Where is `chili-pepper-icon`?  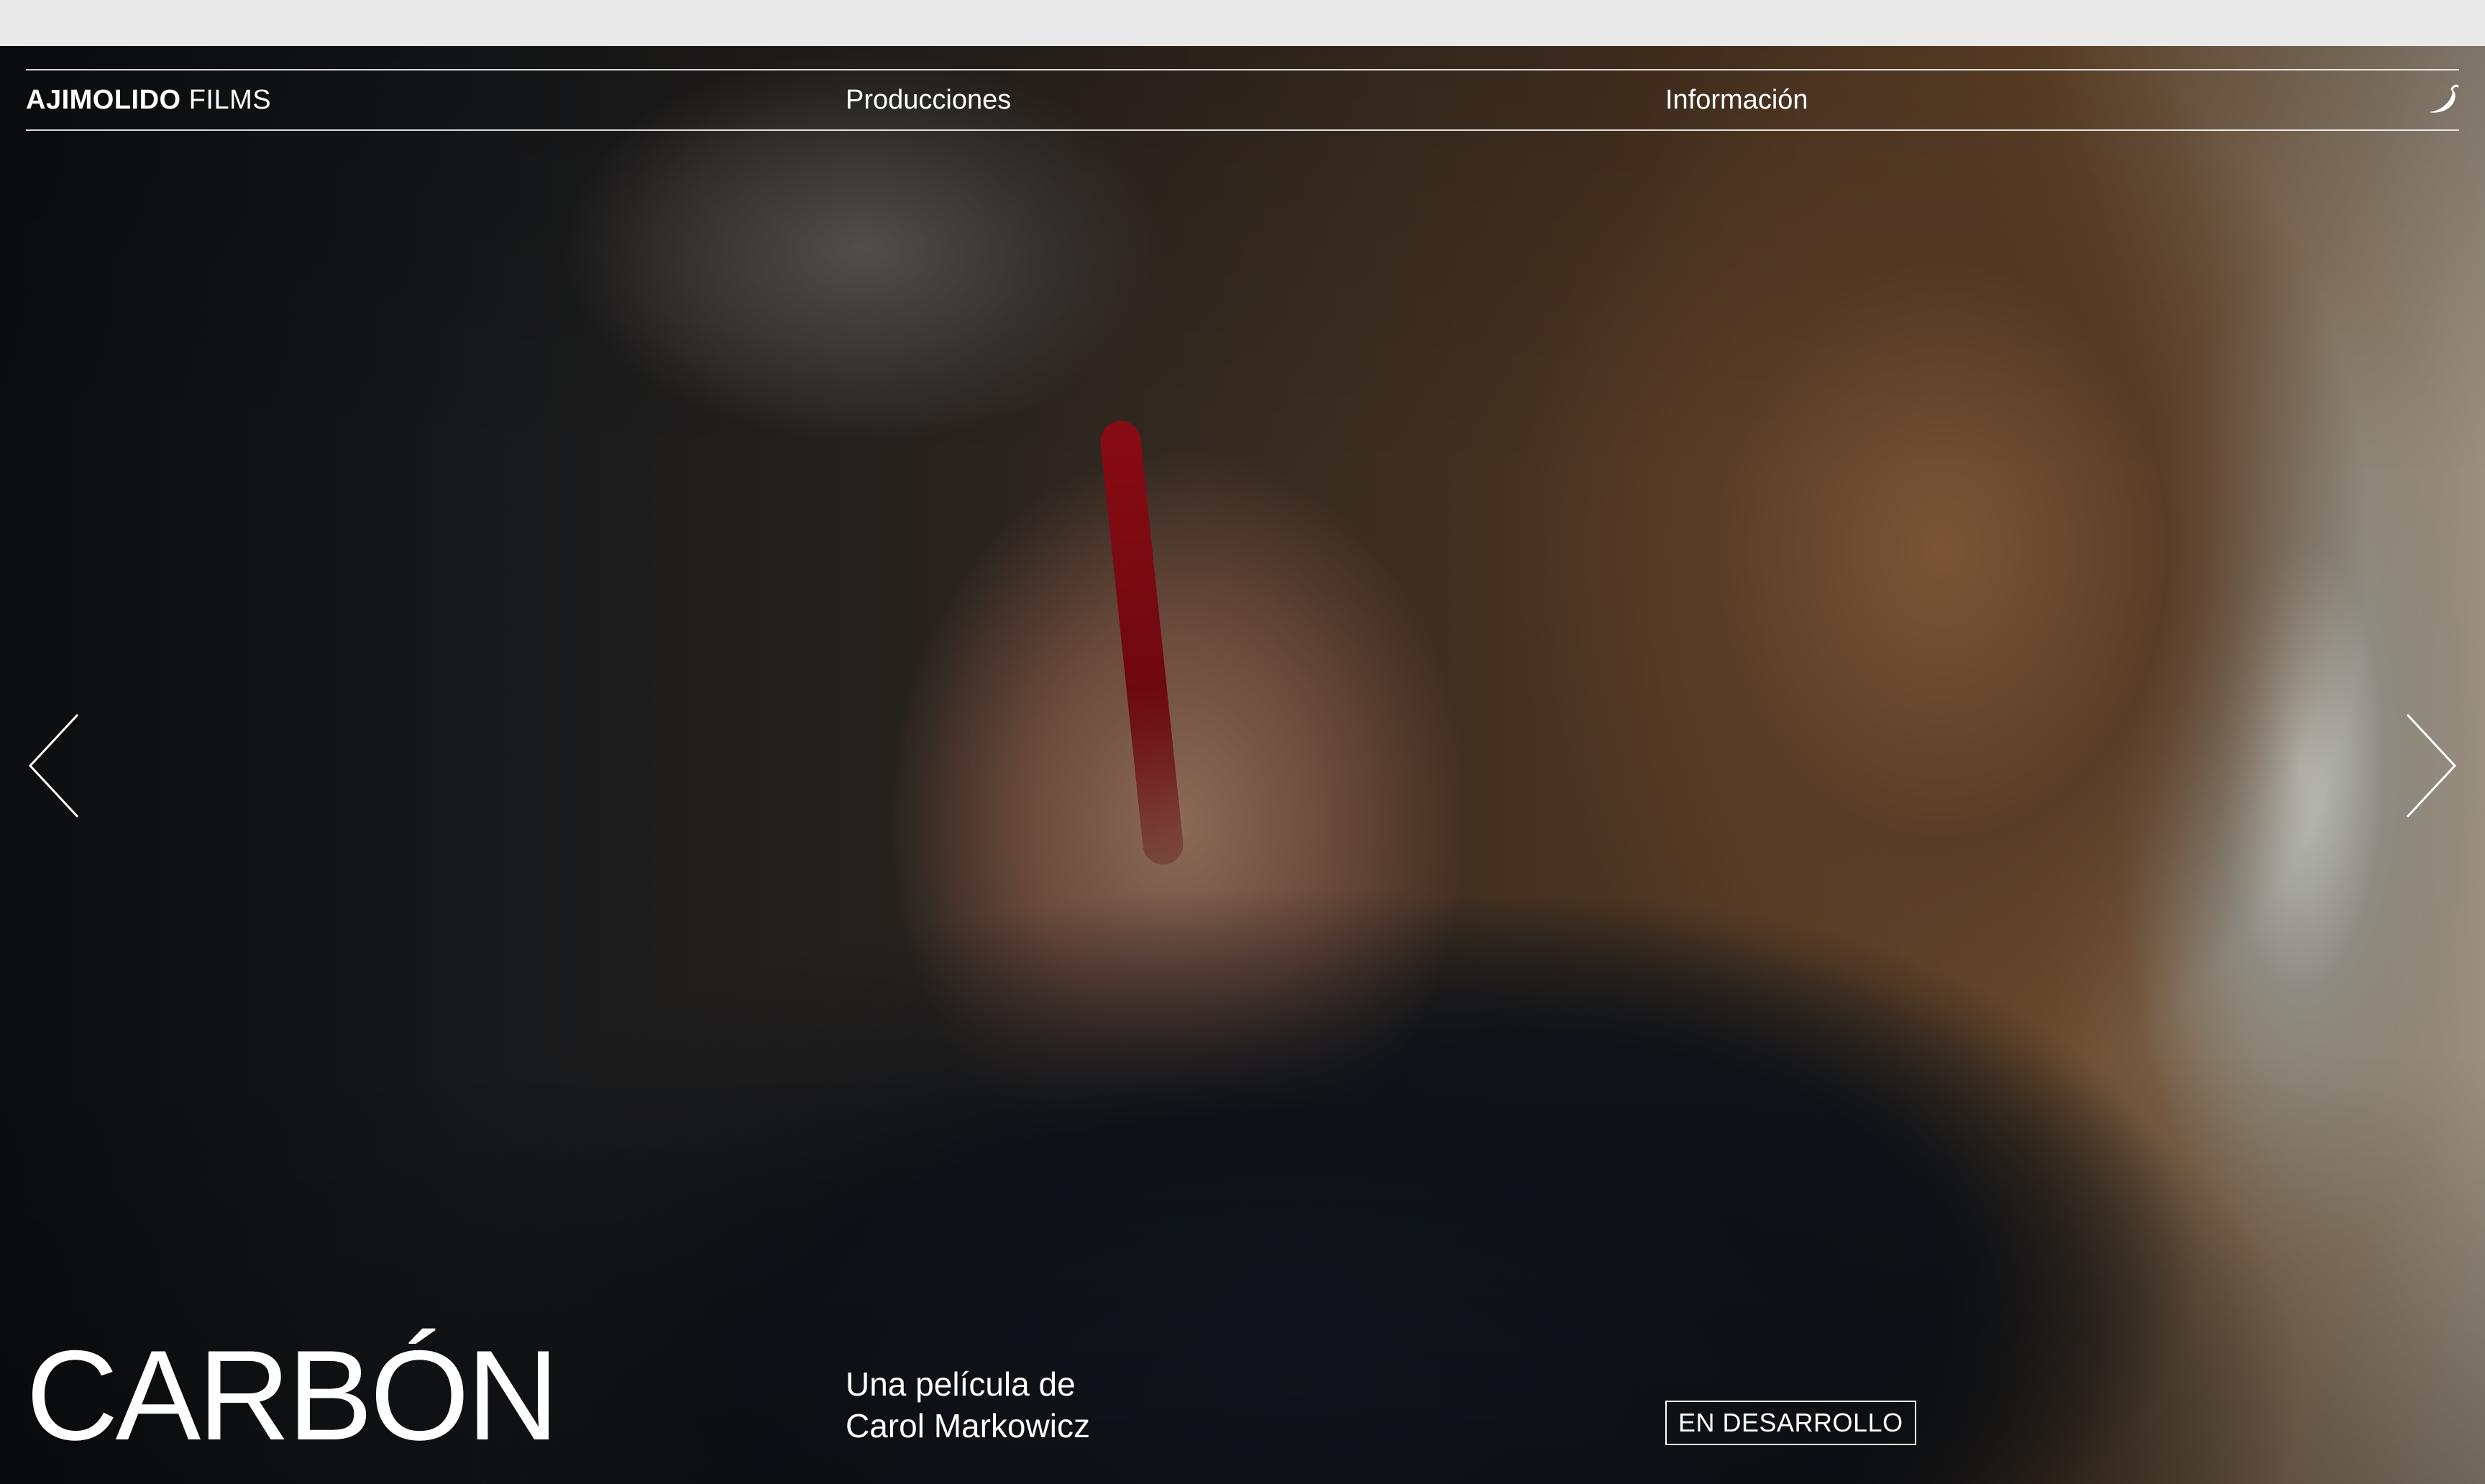
chili-pepper-icon is located at coordinates (2442, 100).